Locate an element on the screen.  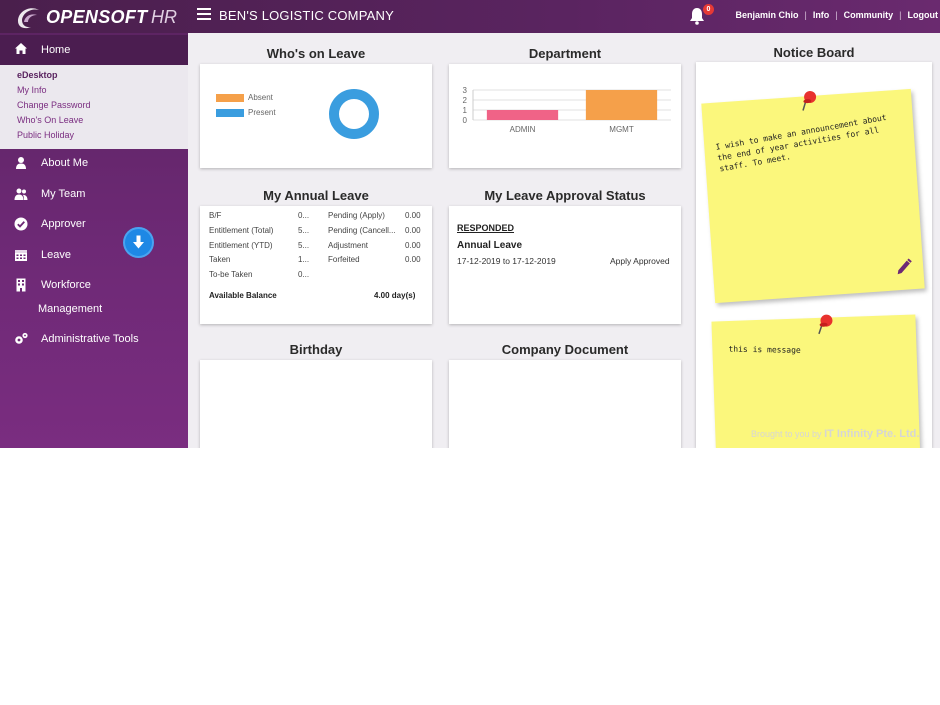
al-label: Taken is located at coordinates (220, 259).